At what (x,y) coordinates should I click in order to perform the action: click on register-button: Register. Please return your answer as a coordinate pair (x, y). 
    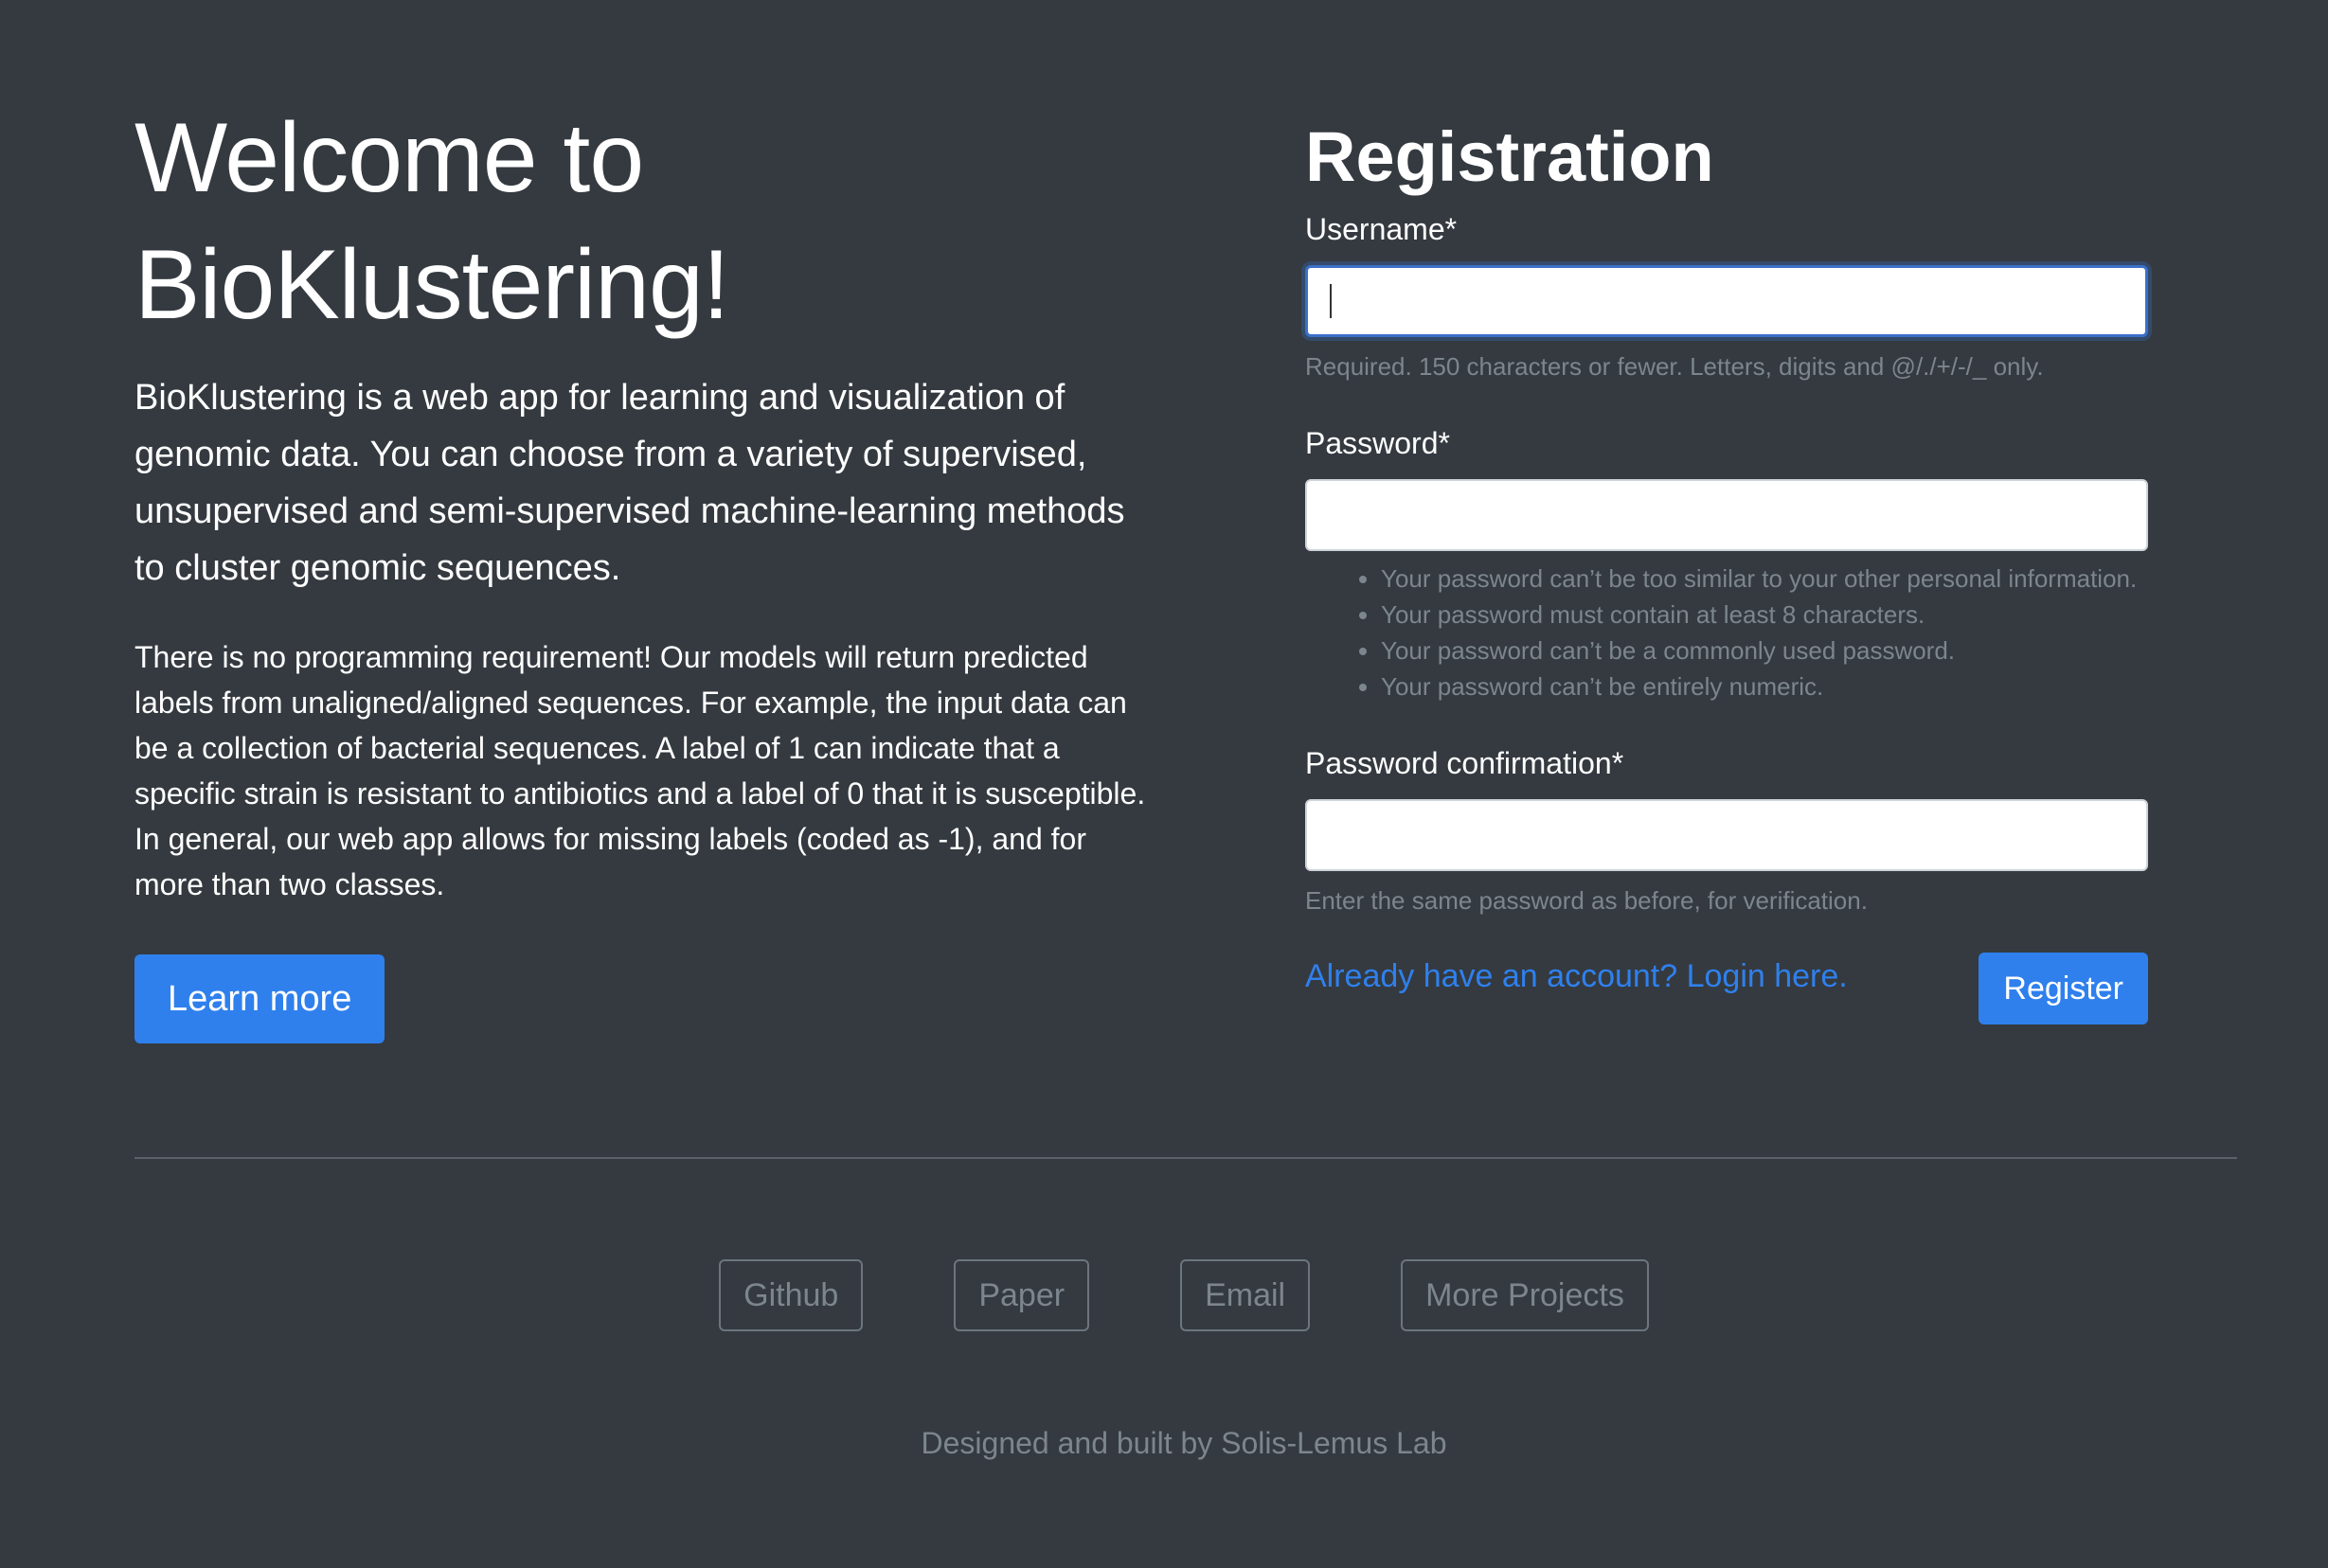
    Looking at the image, I should click on (2063, 989).